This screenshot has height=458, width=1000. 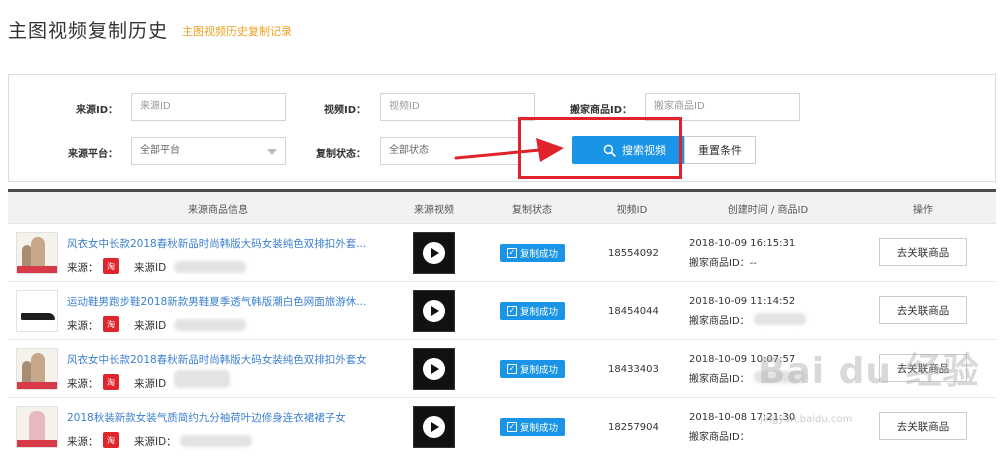 What do you see at coordinates (344, 110) in the screenshot?
I see `video-id-label: 视频ID：` at bounding box center [344, 110].